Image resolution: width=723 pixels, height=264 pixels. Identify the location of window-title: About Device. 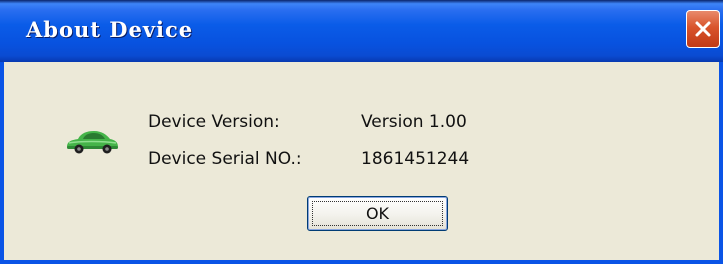
(110, 29).